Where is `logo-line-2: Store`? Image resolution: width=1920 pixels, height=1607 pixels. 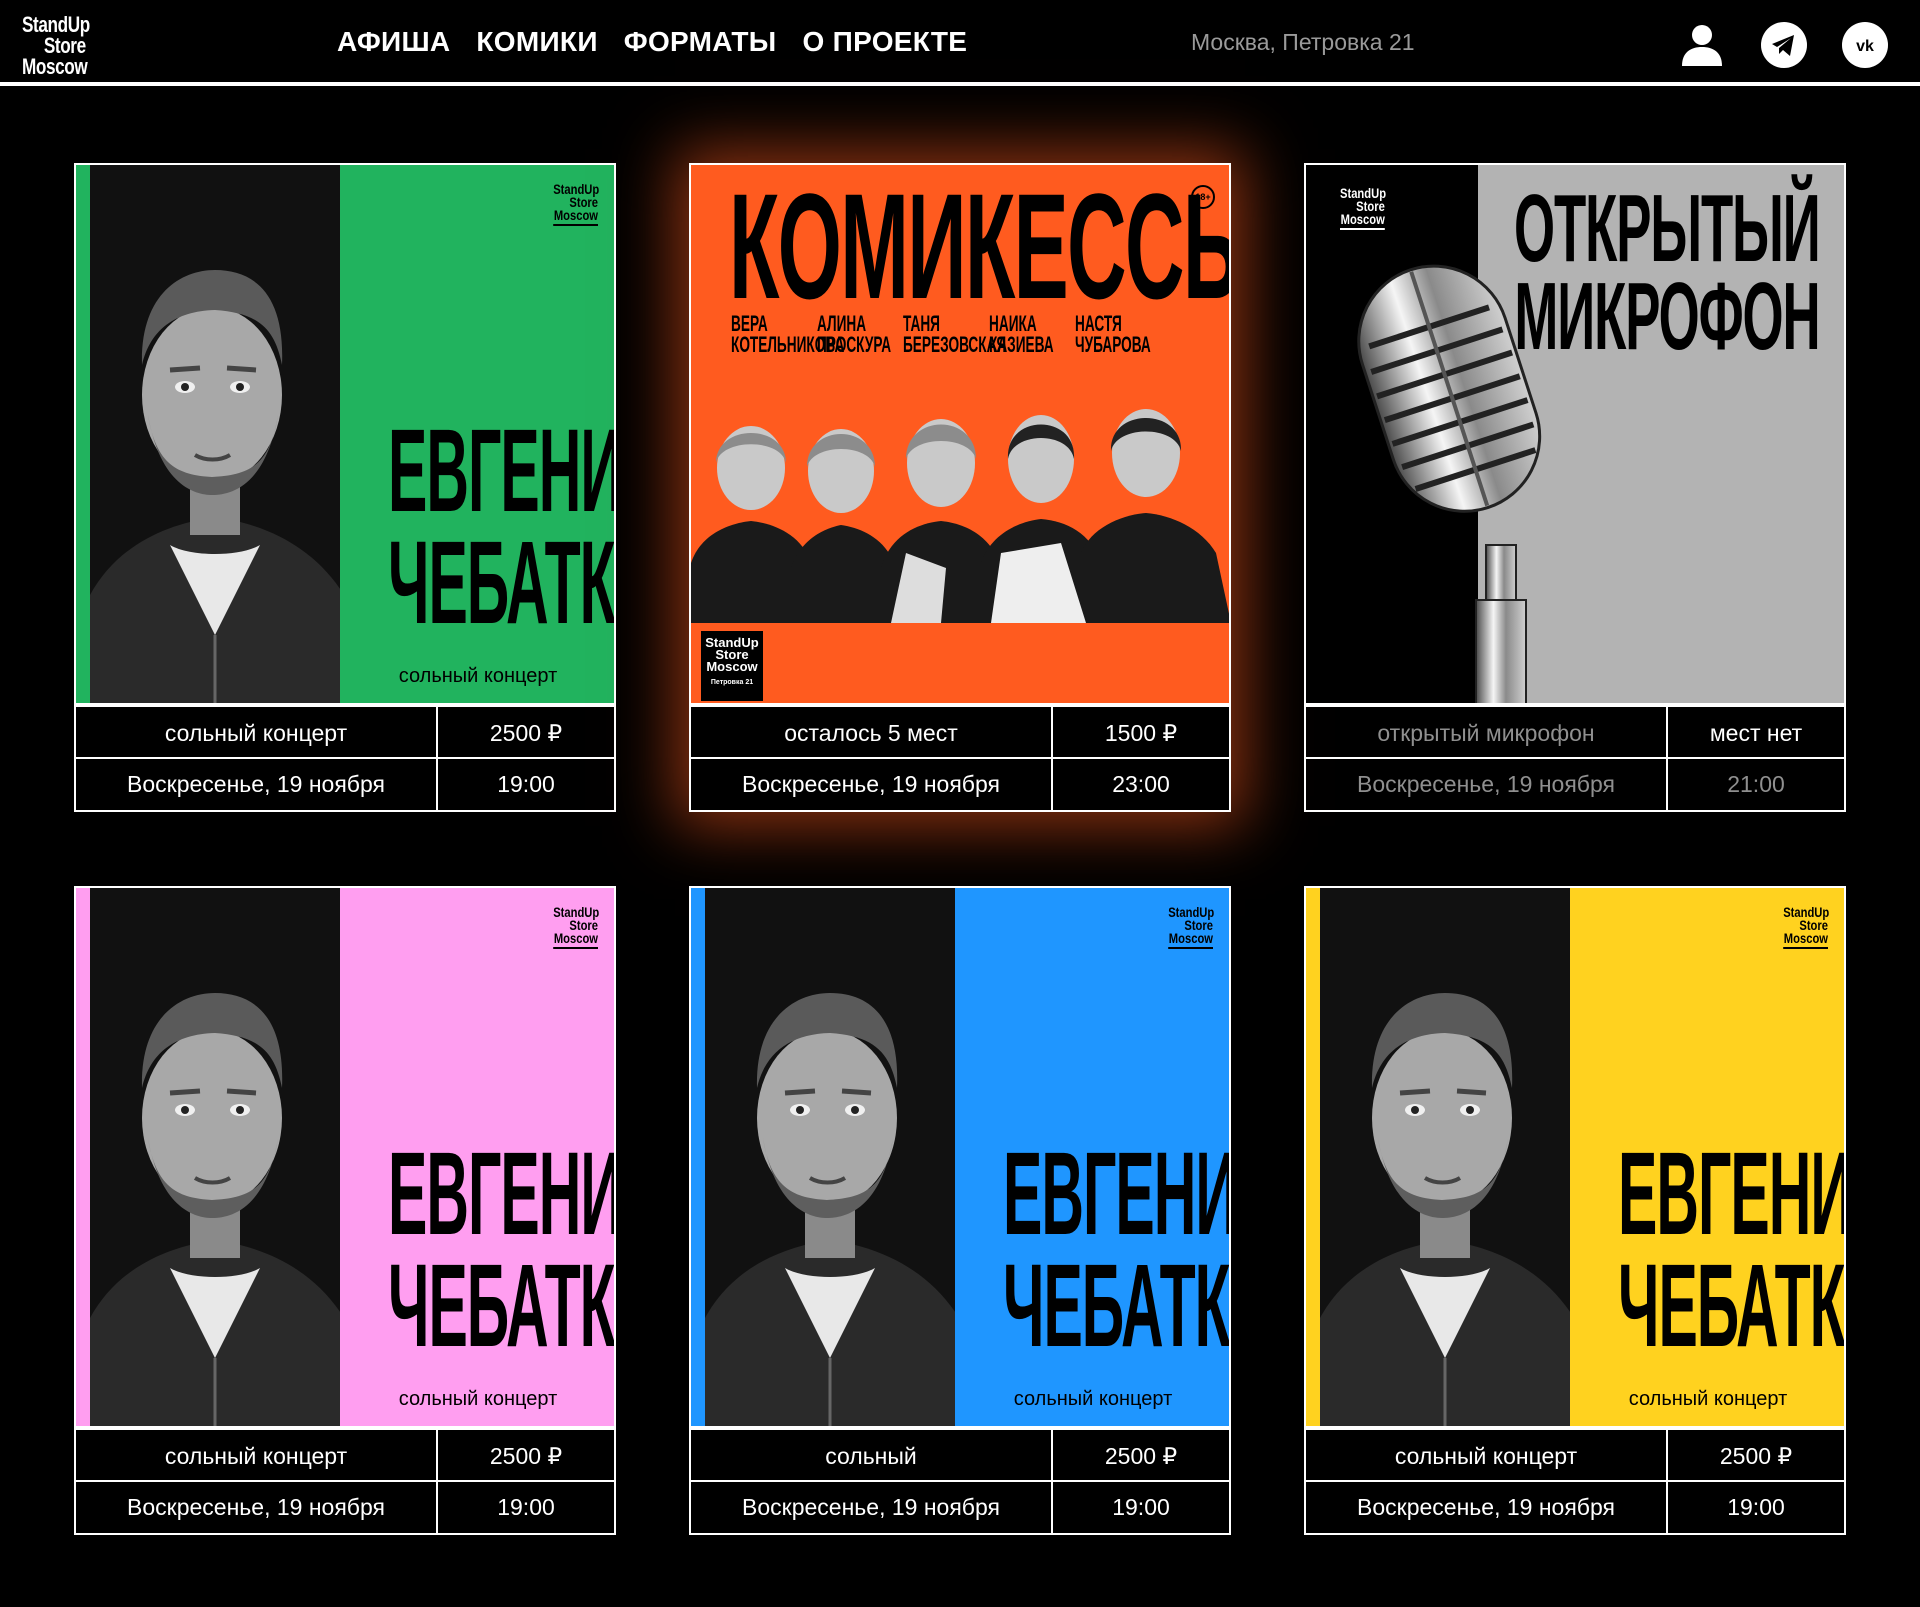
logo-line-2: Store is located at coordinates (64, 45).